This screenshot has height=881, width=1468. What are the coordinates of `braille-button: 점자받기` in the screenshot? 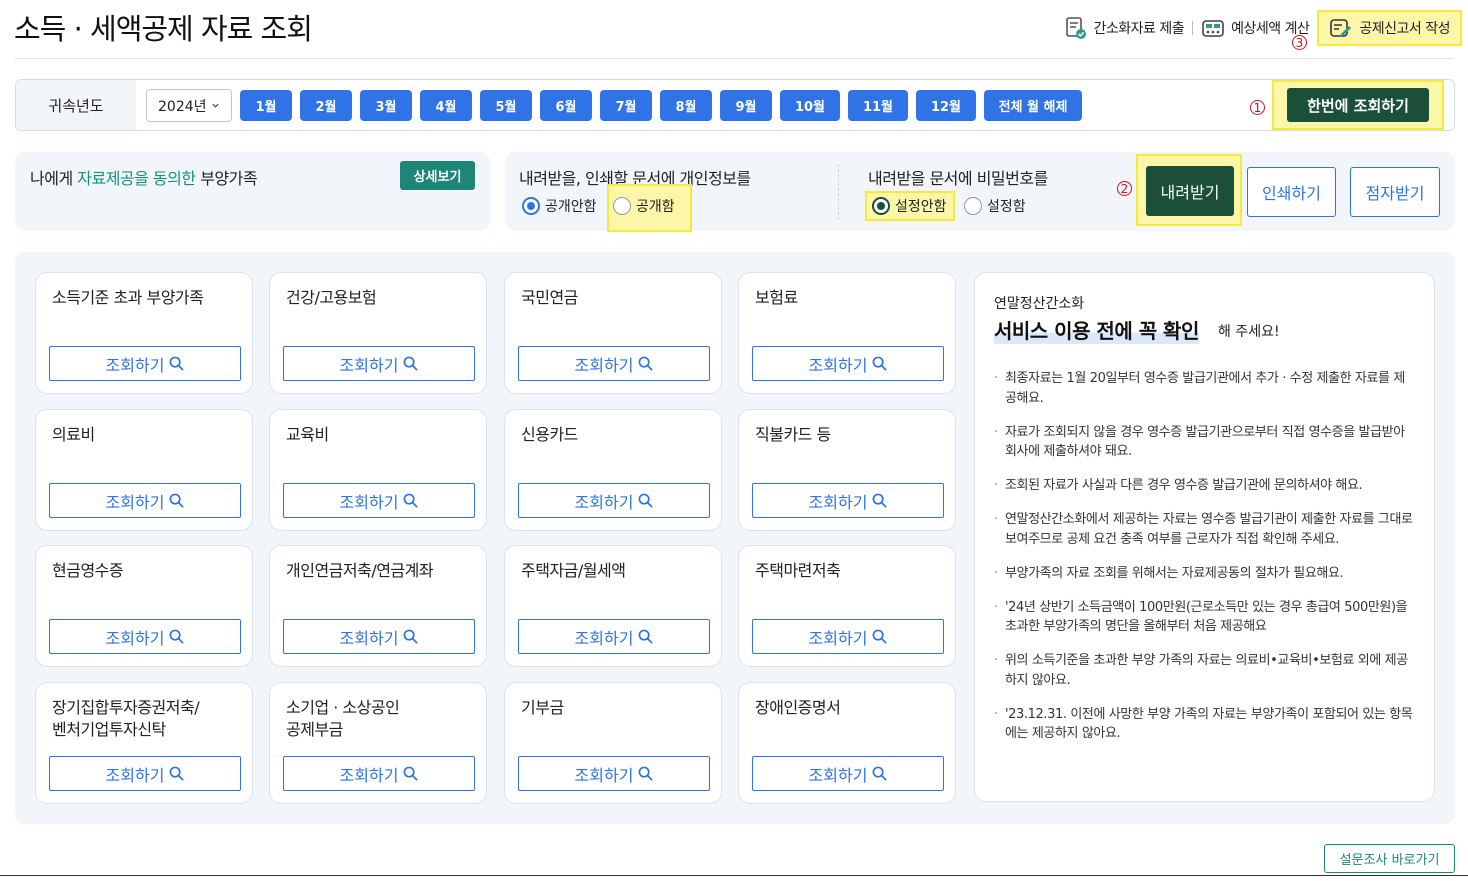 It's located at (1395, 192).